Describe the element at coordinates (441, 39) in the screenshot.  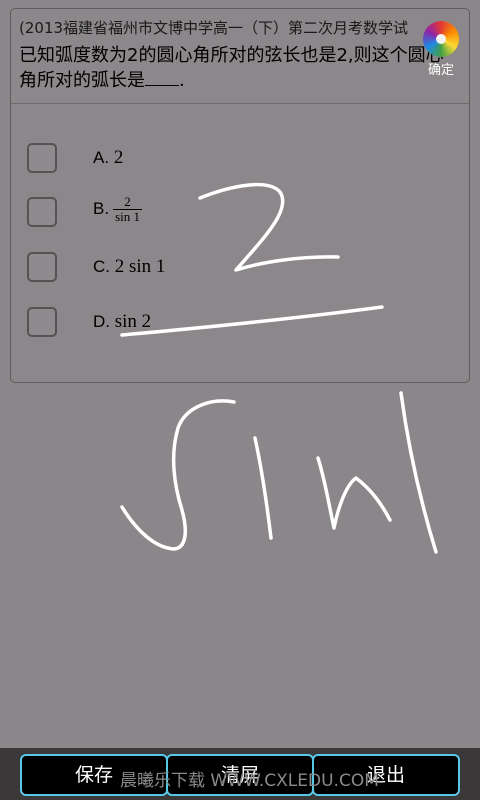
I see `color-wheel-icon` at that location.